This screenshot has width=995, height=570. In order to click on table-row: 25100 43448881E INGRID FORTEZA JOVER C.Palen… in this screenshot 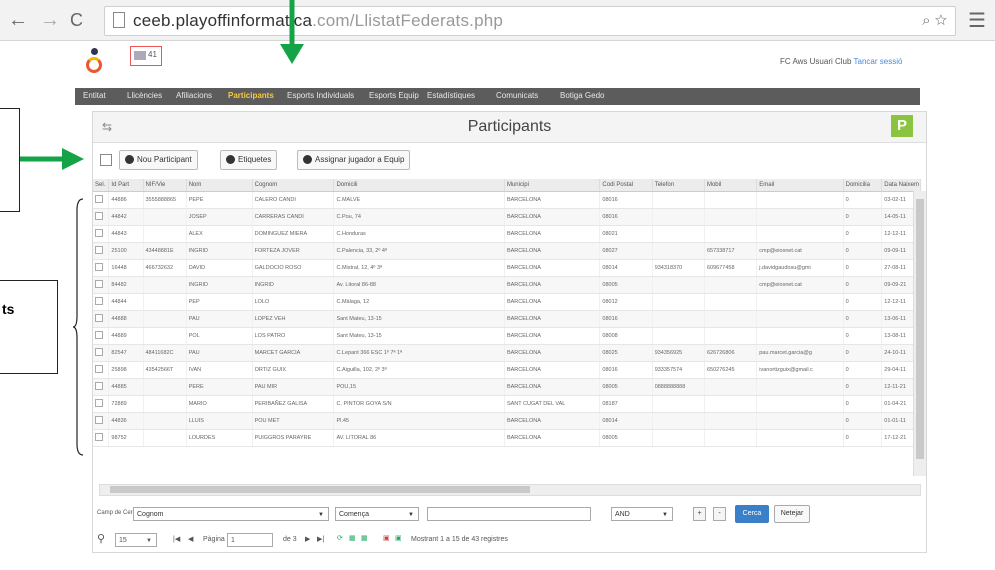, I will do `click(507, 251)`.